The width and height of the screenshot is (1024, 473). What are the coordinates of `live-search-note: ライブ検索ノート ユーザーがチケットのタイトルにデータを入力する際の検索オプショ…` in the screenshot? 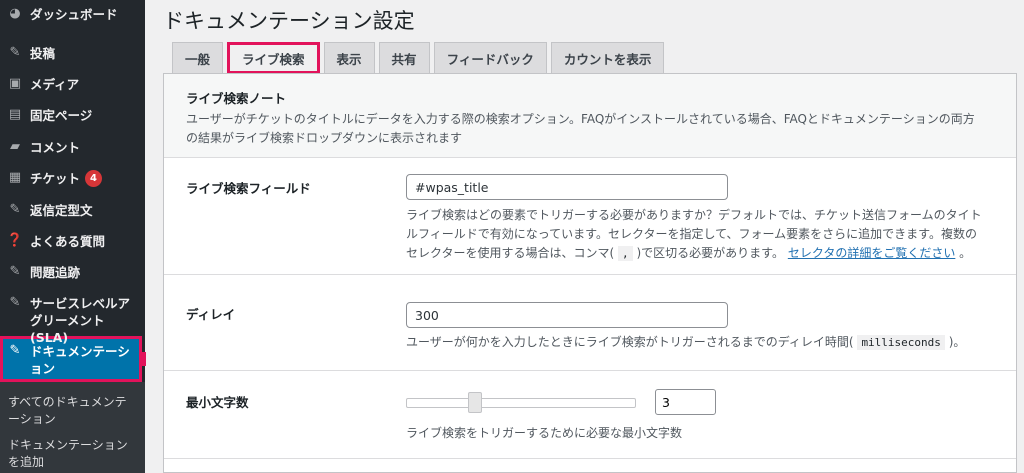 It's located at (590, 116).